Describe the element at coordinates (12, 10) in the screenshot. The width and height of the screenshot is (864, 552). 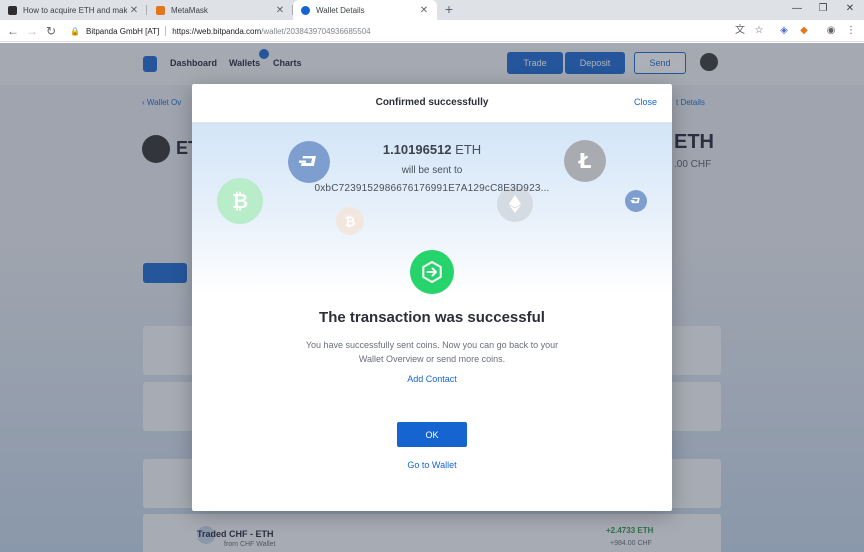
I see `medium-favicon-icon` at that location.